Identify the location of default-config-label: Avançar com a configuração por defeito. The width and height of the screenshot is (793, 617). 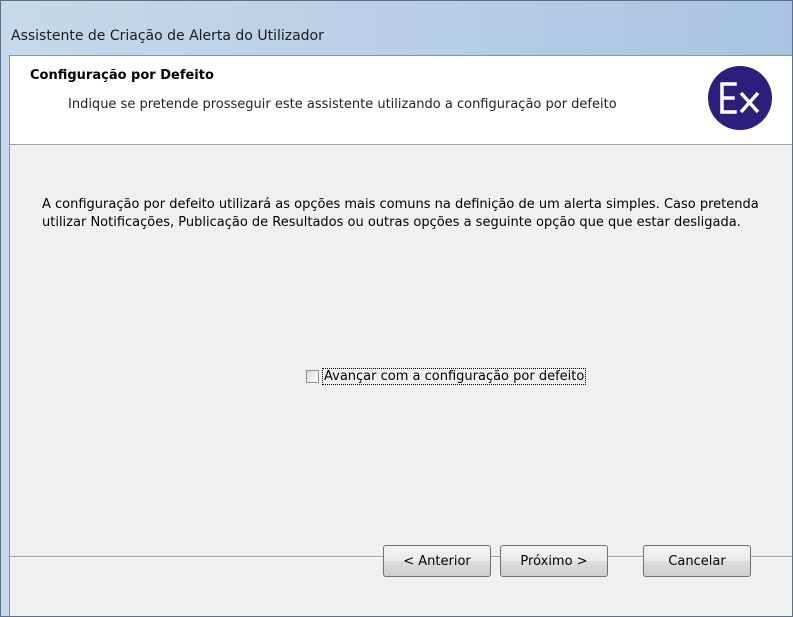
(454, 376).